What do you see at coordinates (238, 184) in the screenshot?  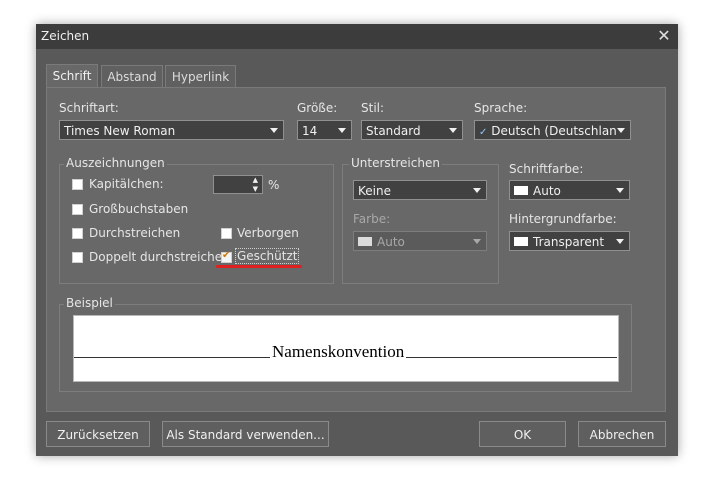 I see `kapitaelchen-spinner: ▲ ▼` at bounding box center [238, 184].